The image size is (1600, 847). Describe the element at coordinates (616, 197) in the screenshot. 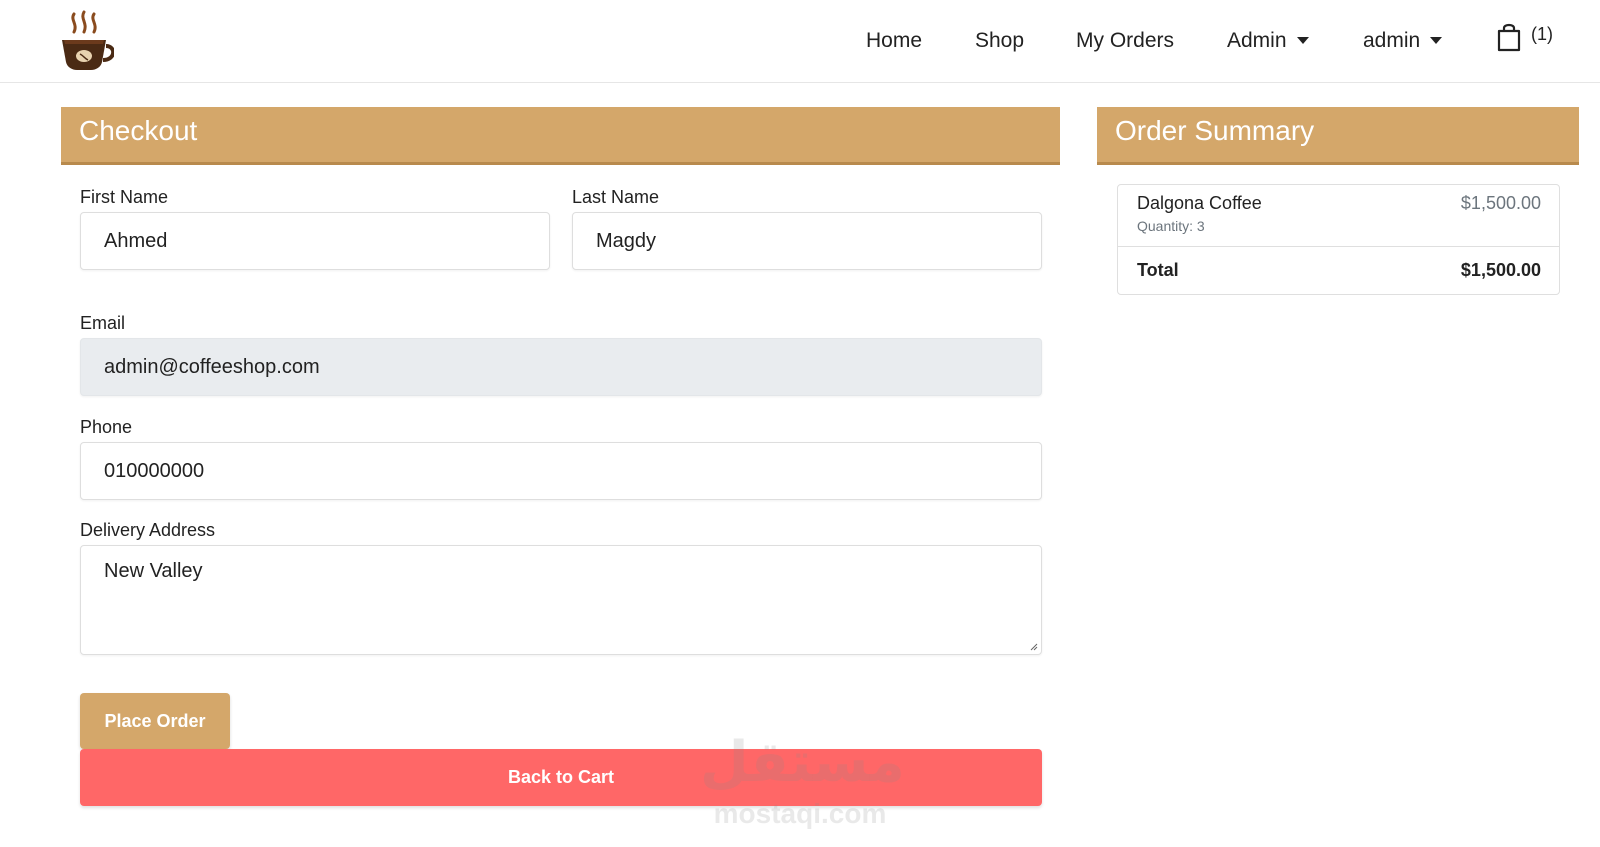

I see `last-name-label: Last Name` at that location.